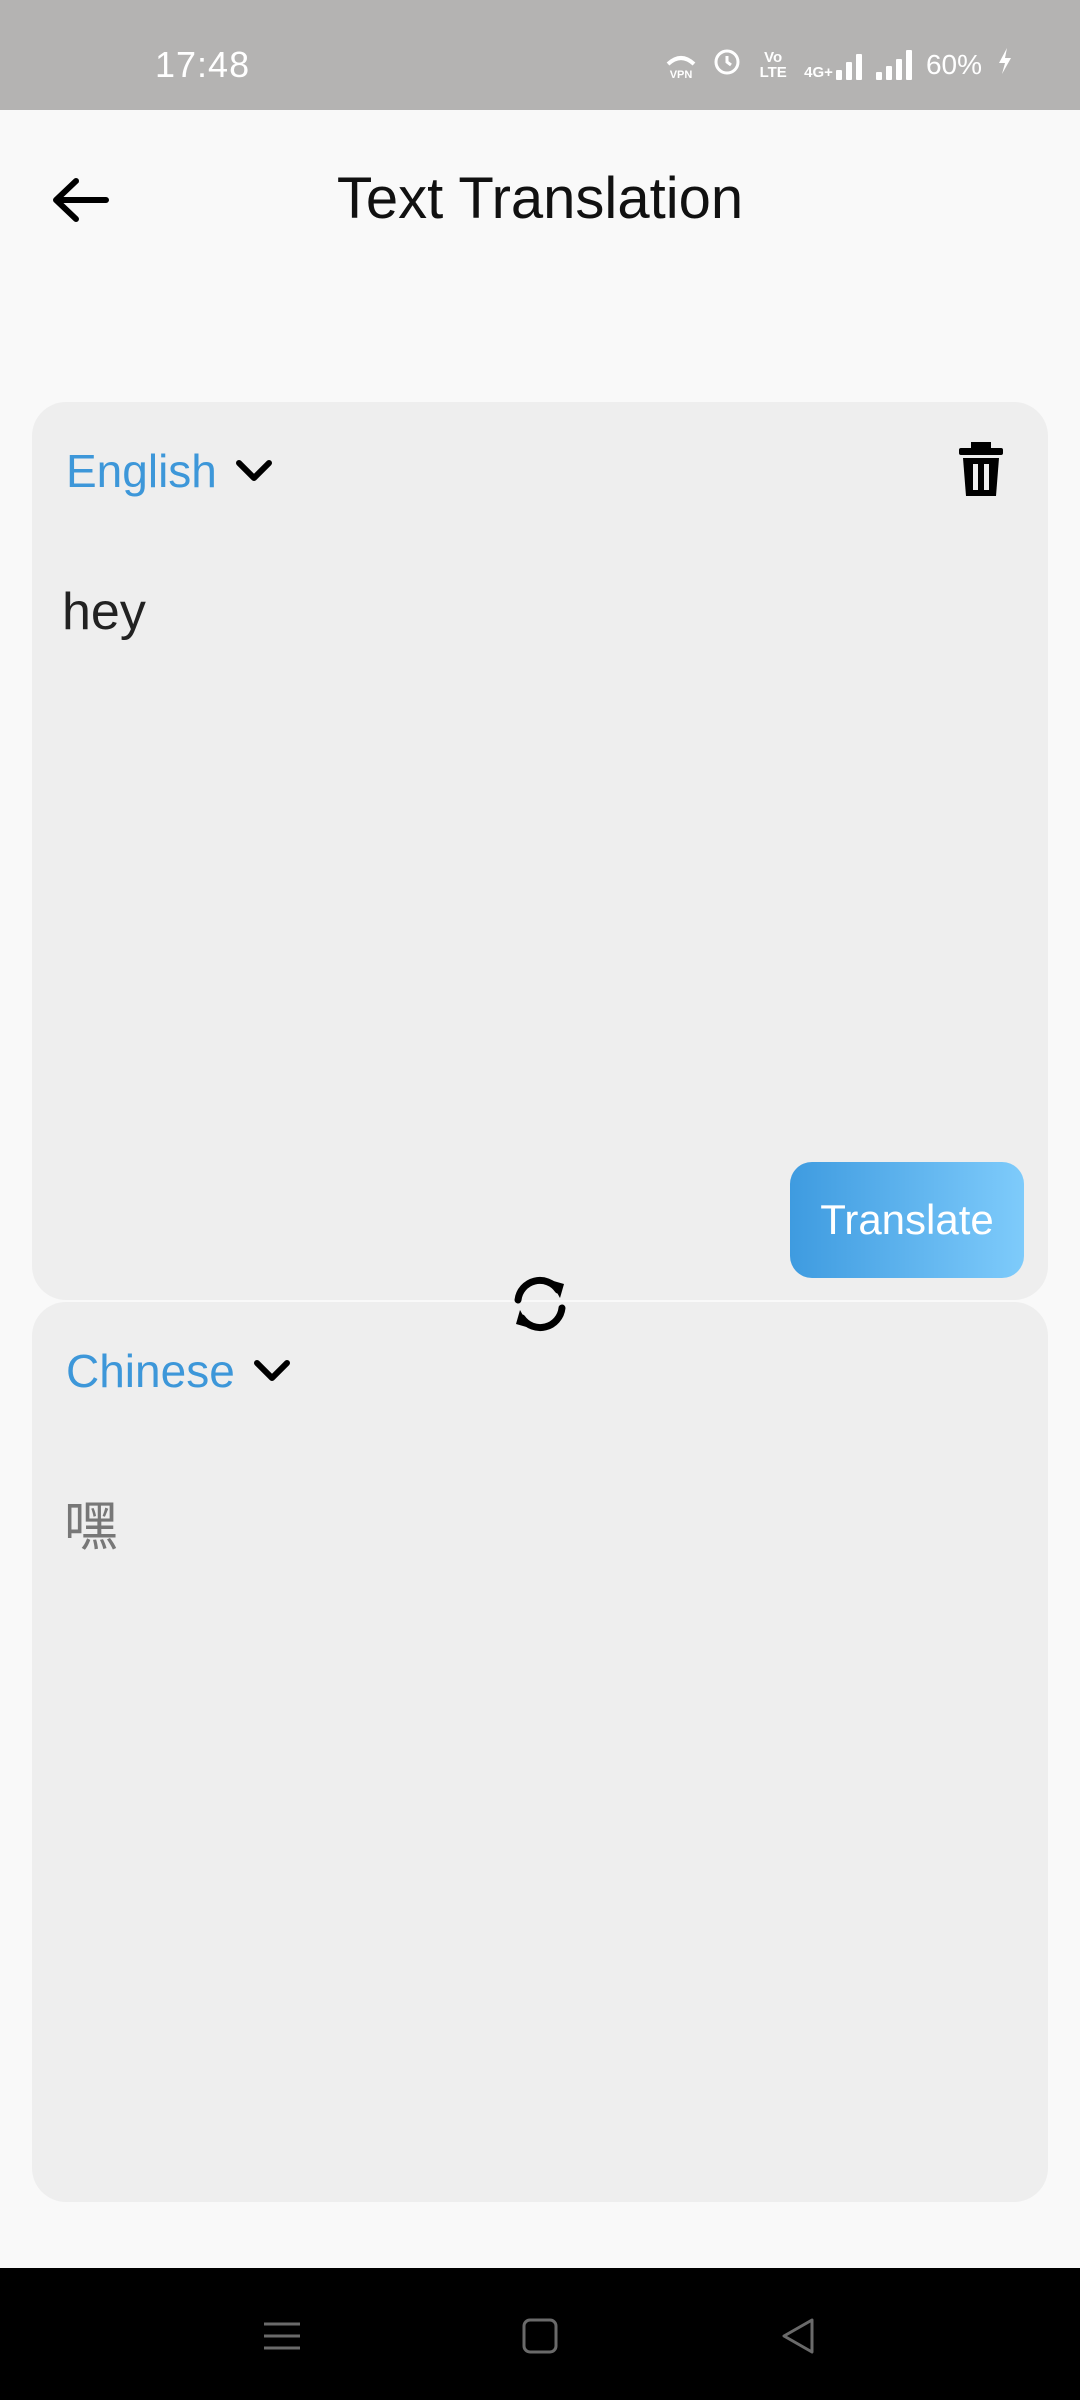 The image size is (1080, 2400). I want to click on network-4g-icon: 4G+, so click(833, 65).